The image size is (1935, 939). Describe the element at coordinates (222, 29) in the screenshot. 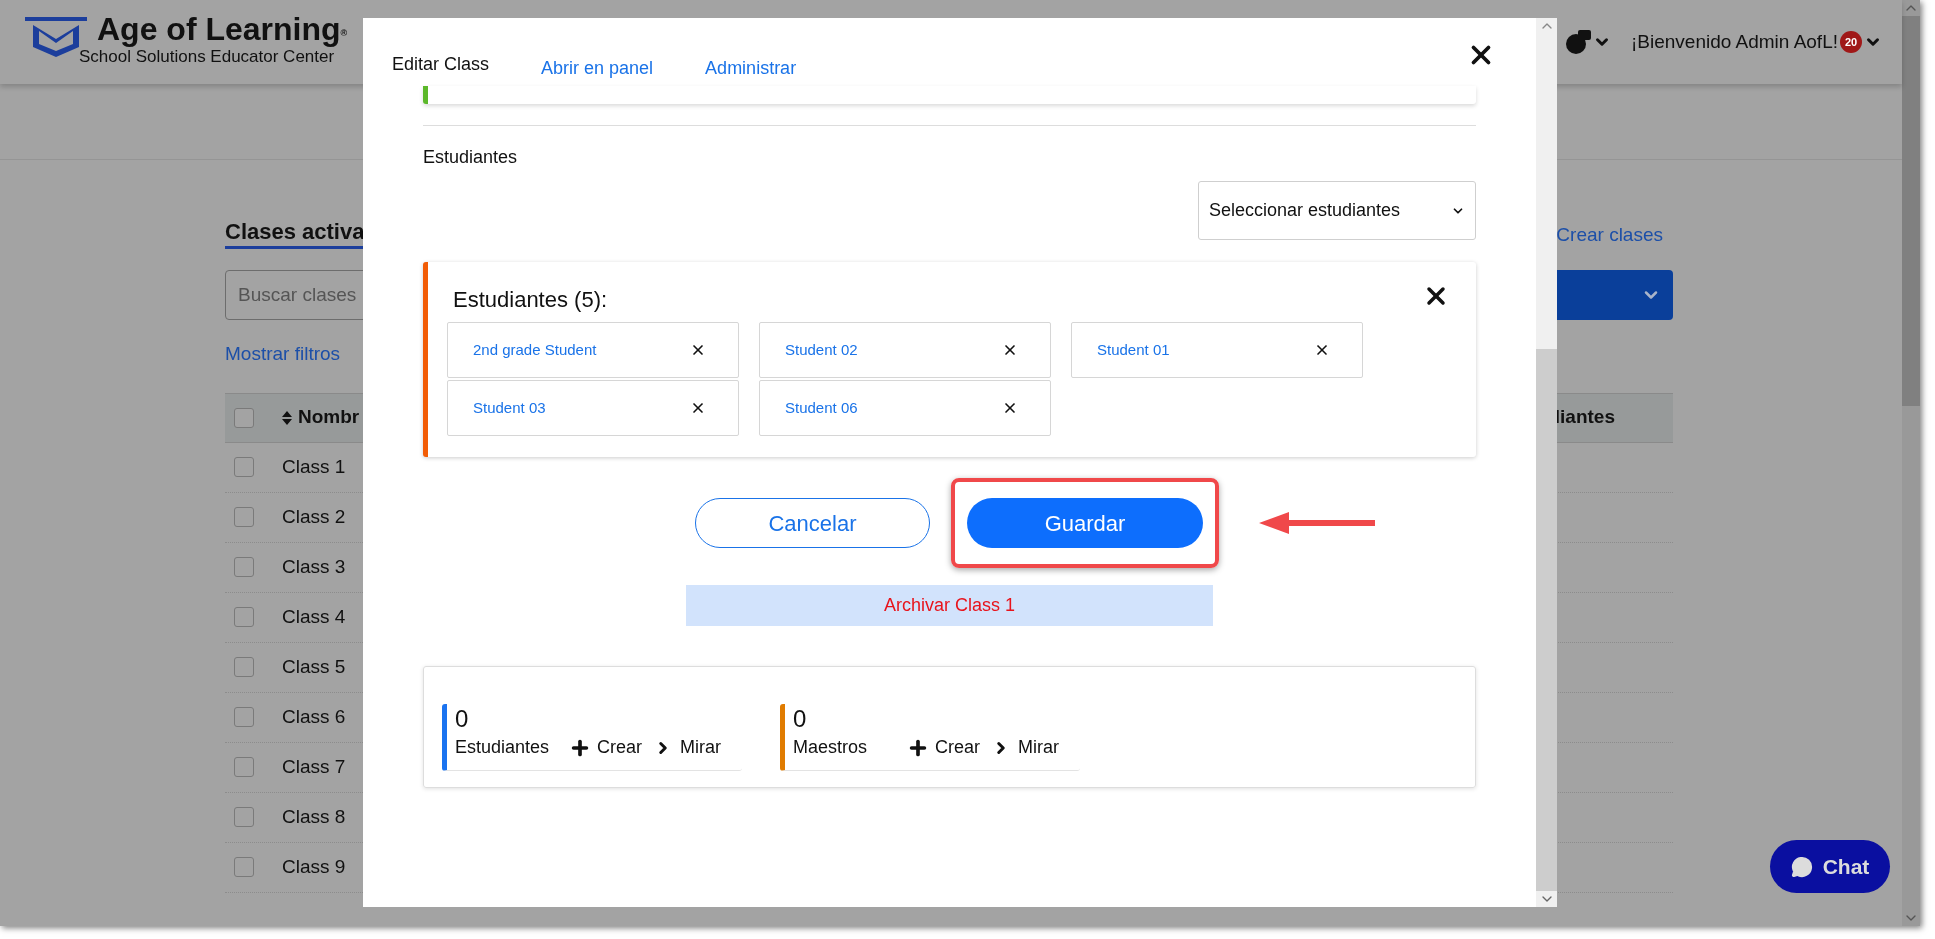

I see `brand-name: Age of Learning$^{®}$` at that location.